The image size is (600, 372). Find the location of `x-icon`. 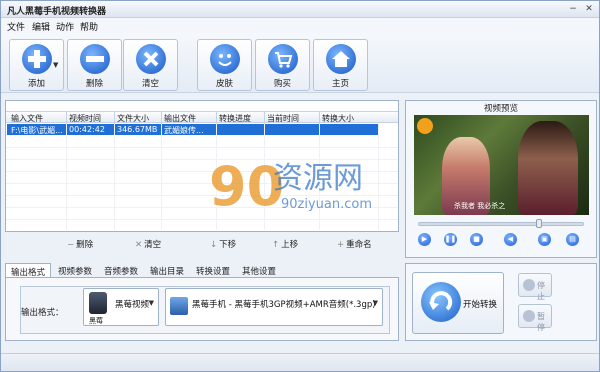

x-icon is located at coordinates (151, 59).